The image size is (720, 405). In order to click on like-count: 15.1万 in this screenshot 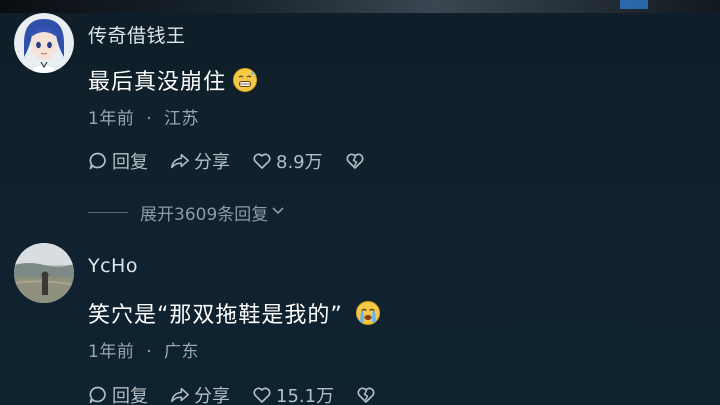, I will do `click(305, 395)`.